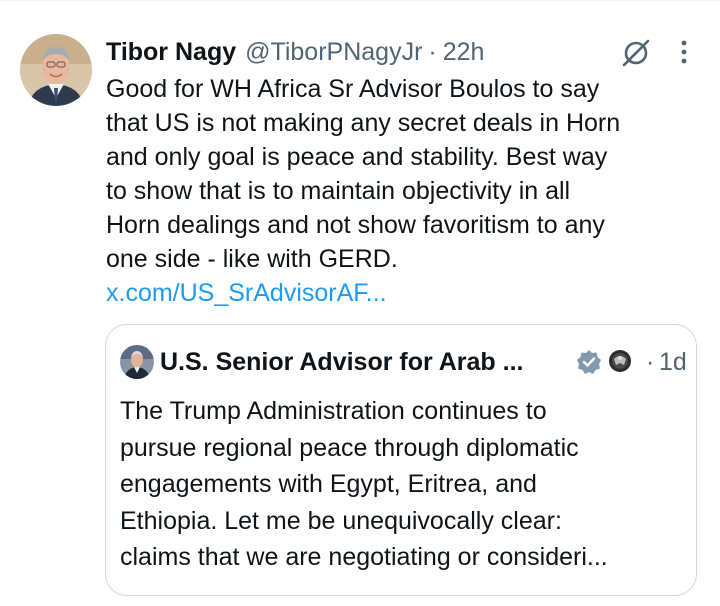  Describe the element at coordinates (252, 259) in the screenshot. I see `tweet-body-line: one side - like with GERD.` at that location.